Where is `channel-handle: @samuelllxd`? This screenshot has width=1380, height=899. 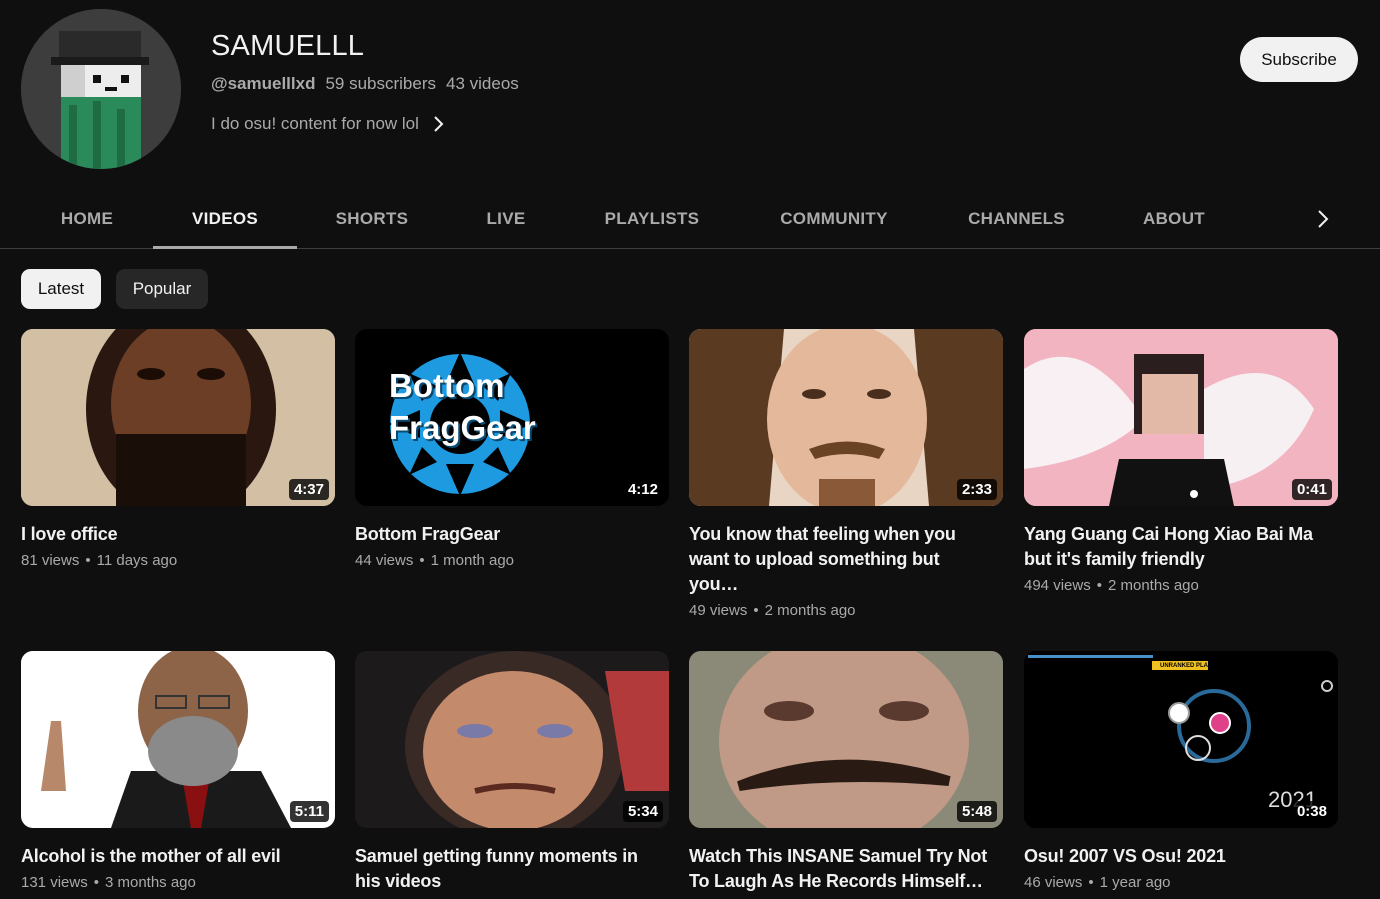 channel-handle: @samuelllxd is located at coordinates (263, 83).